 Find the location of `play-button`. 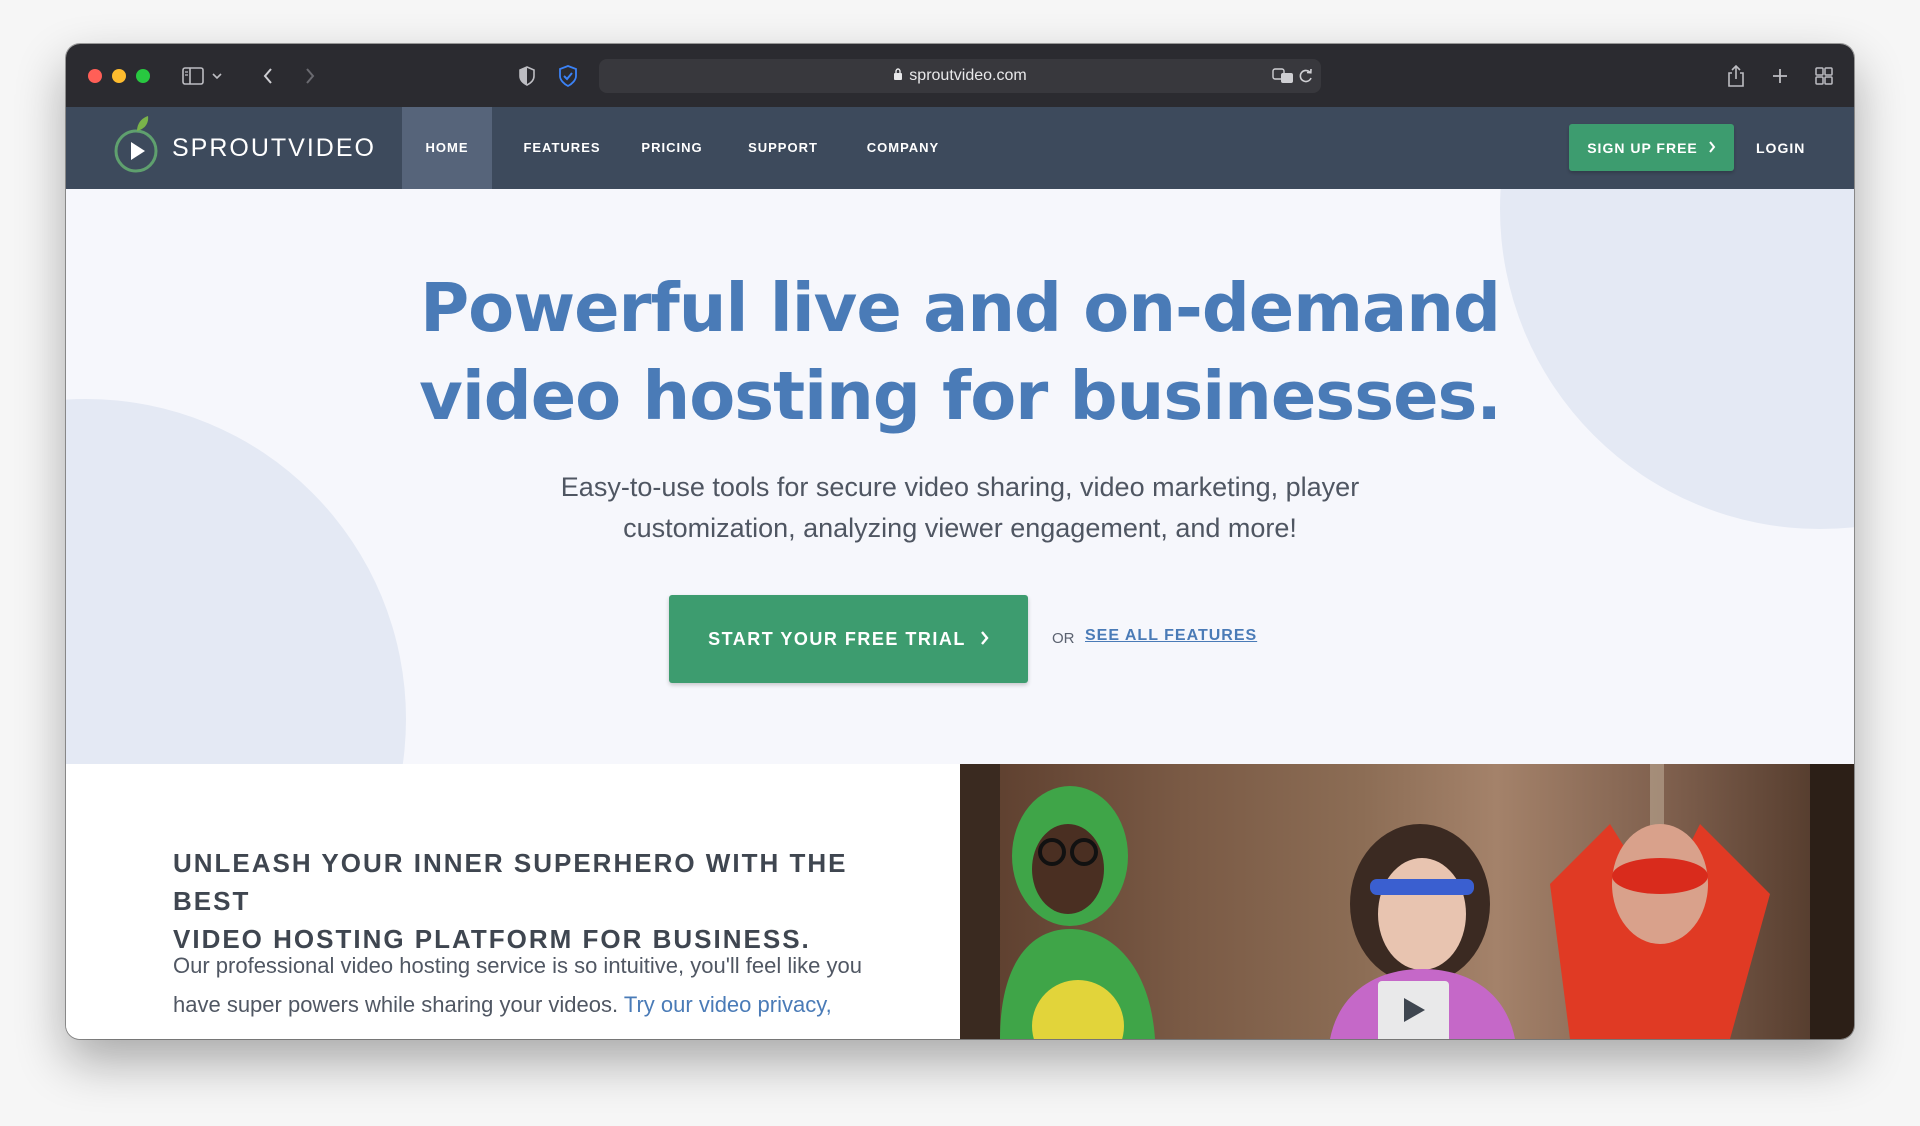

play-button is located at coordinates (1413, 1010).